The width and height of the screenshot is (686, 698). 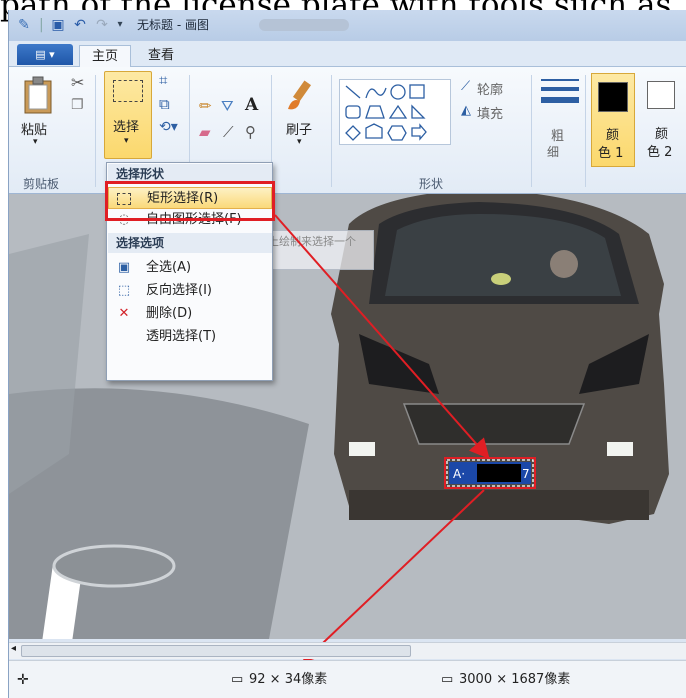 I want to click on select-all-icon: ▣, so click(x=124, y=267).